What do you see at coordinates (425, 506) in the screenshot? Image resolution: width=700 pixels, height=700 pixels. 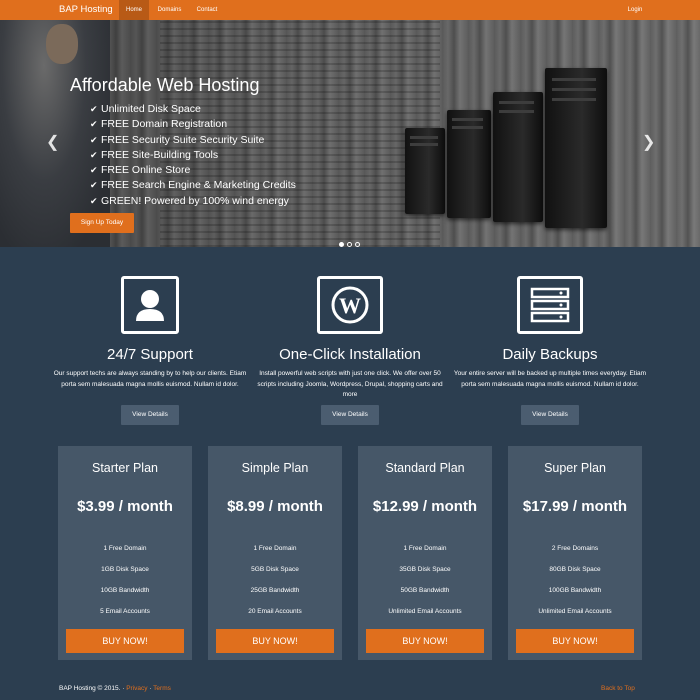 I see `plan-price: $12.99 / month` at bounding box center [425, 506].